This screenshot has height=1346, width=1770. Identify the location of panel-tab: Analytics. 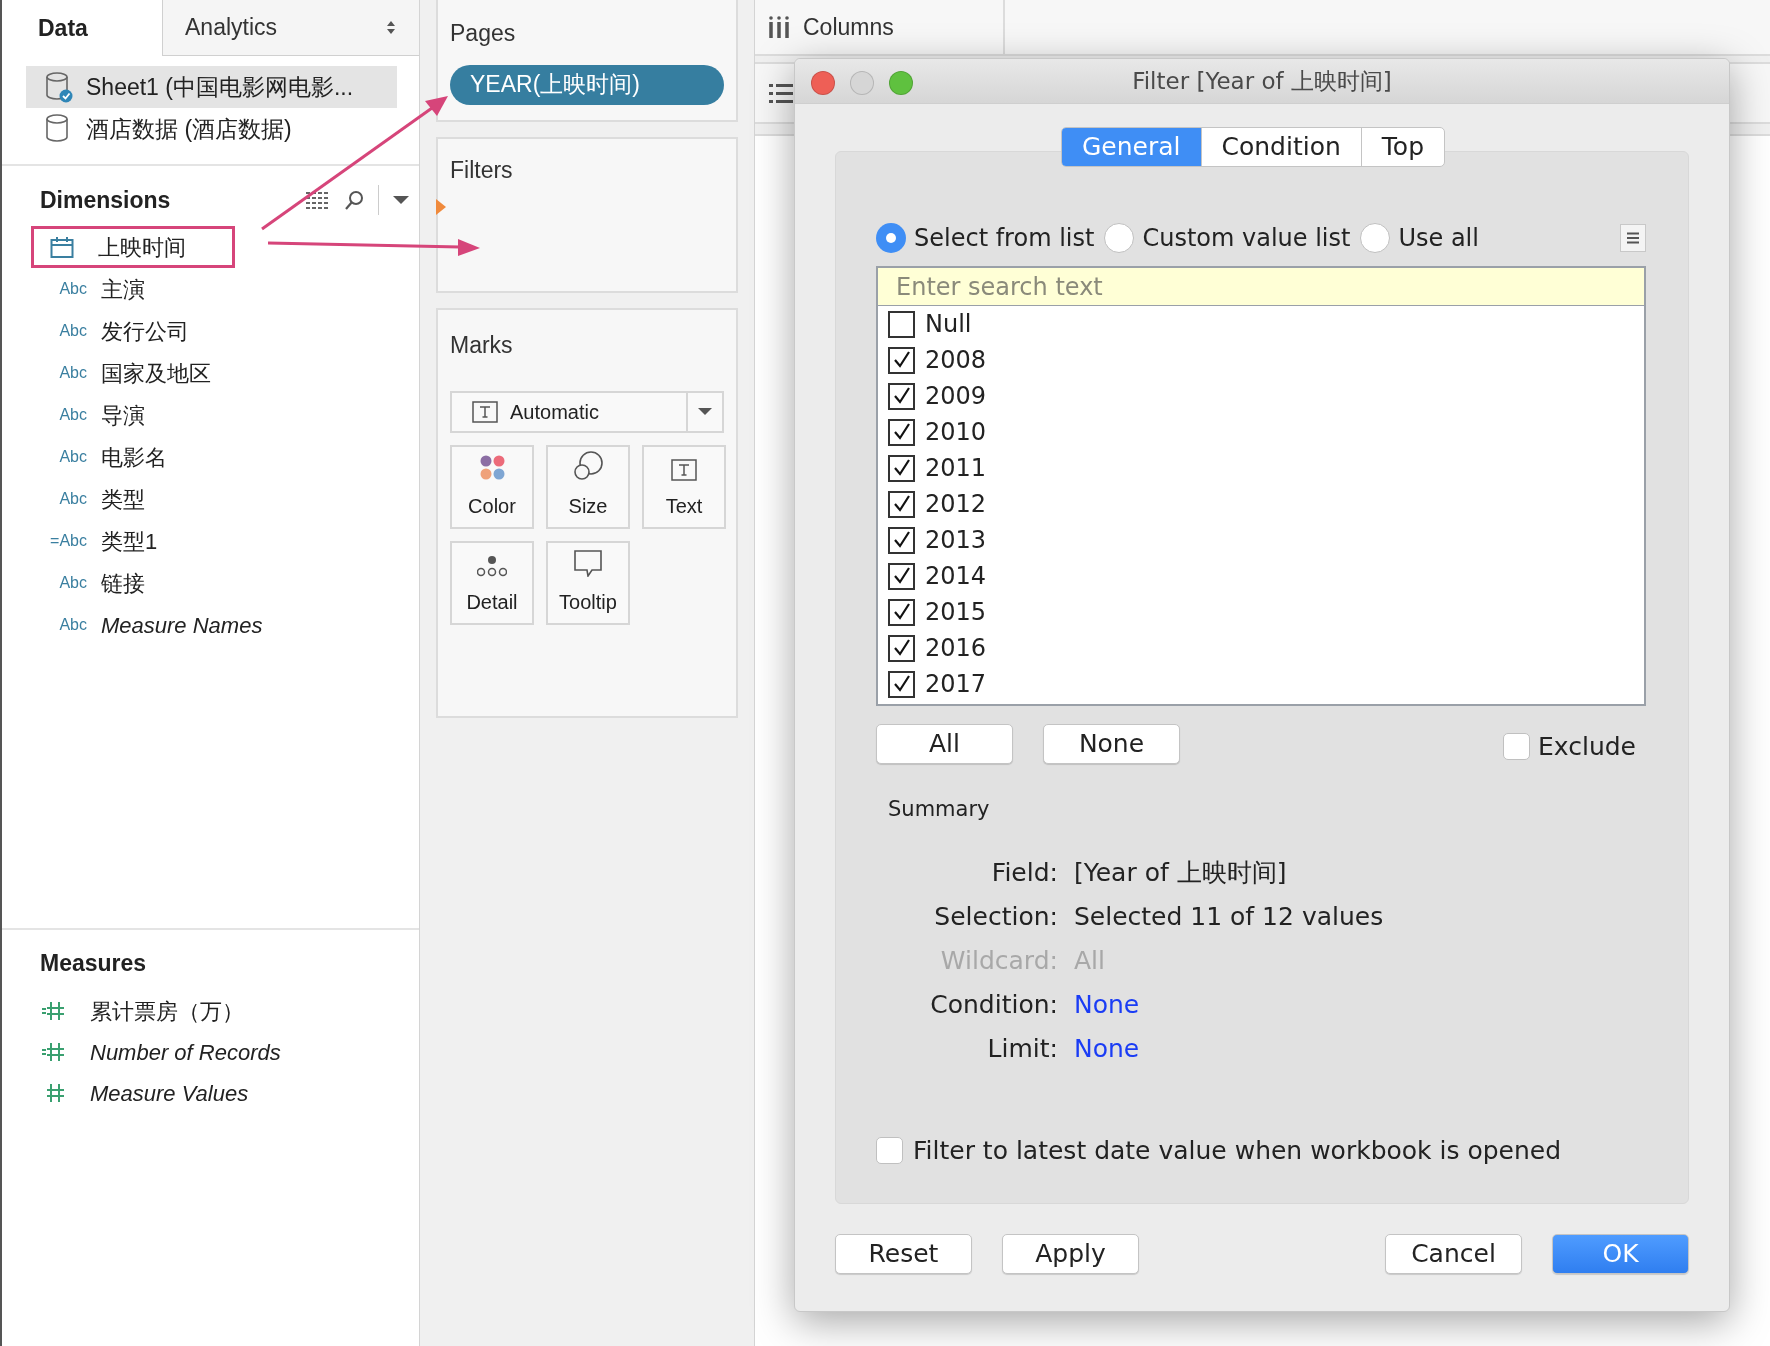
(290, 28).